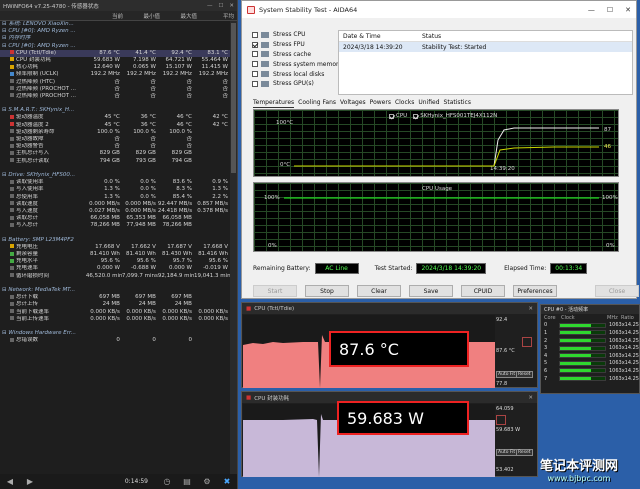  Describe the element at coordinates (501, 420) in the screenshot. I see `sensor2-color-swatch` at that location.